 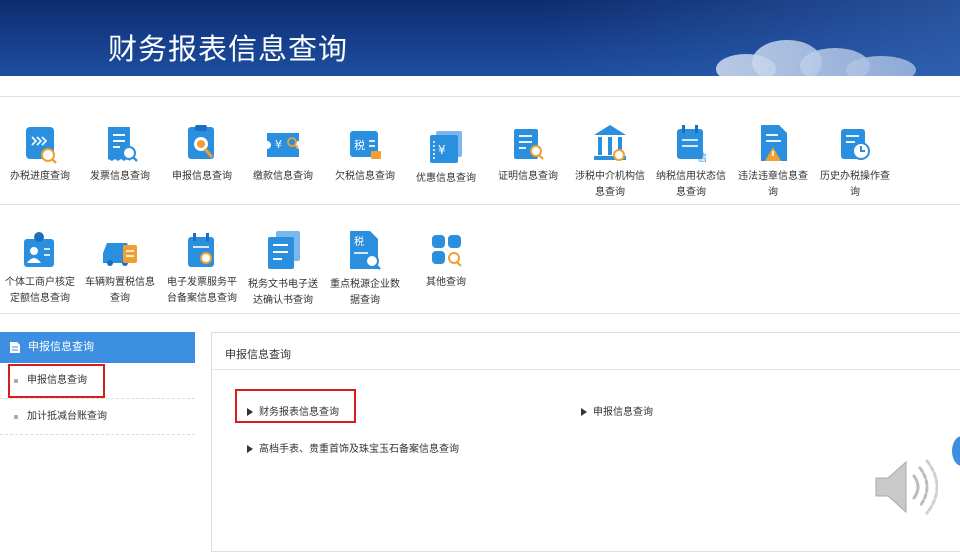 I want to click on tile-label: 涉税中介机构信息查询, so click(x=610, y=184).